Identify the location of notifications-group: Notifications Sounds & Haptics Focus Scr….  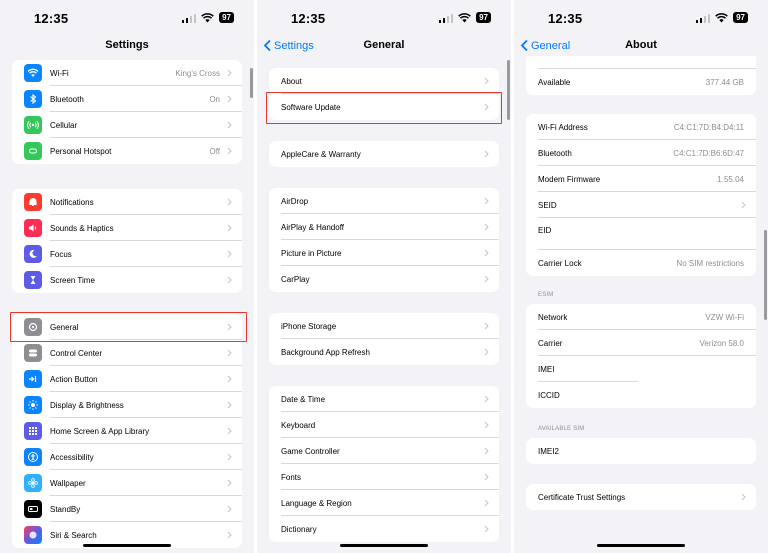
(127, 241).